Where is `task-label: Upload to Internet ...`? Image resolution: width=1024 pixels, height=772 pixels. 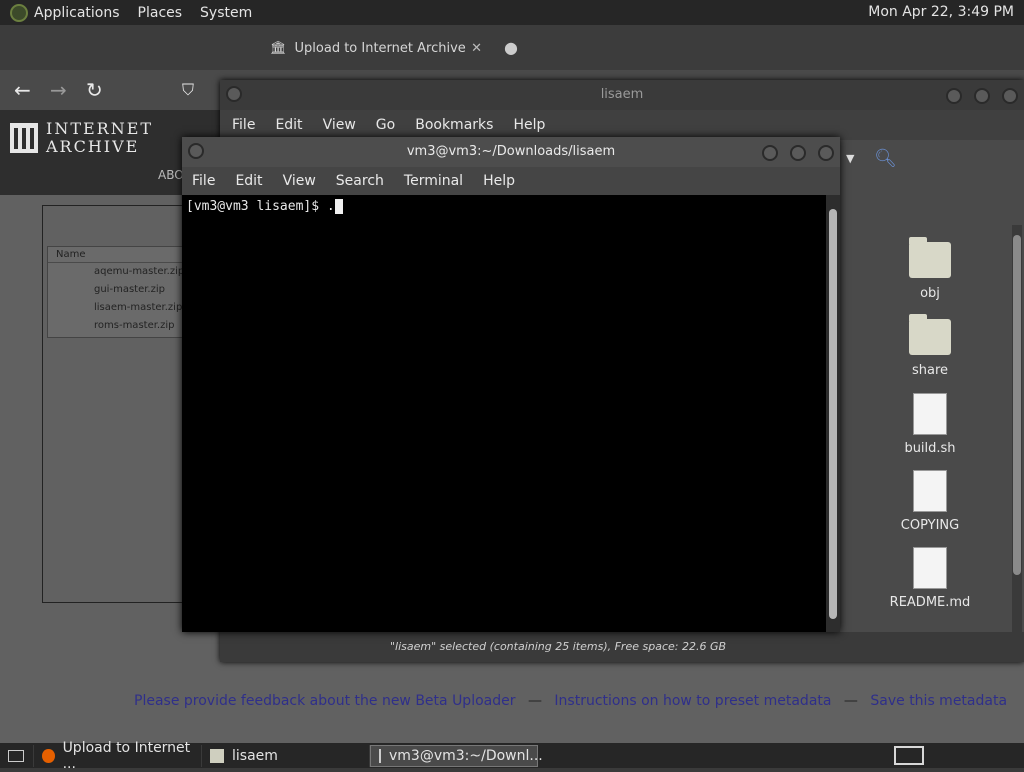 task-label: Upload to Internet ... is located at coordinates (126, 755).